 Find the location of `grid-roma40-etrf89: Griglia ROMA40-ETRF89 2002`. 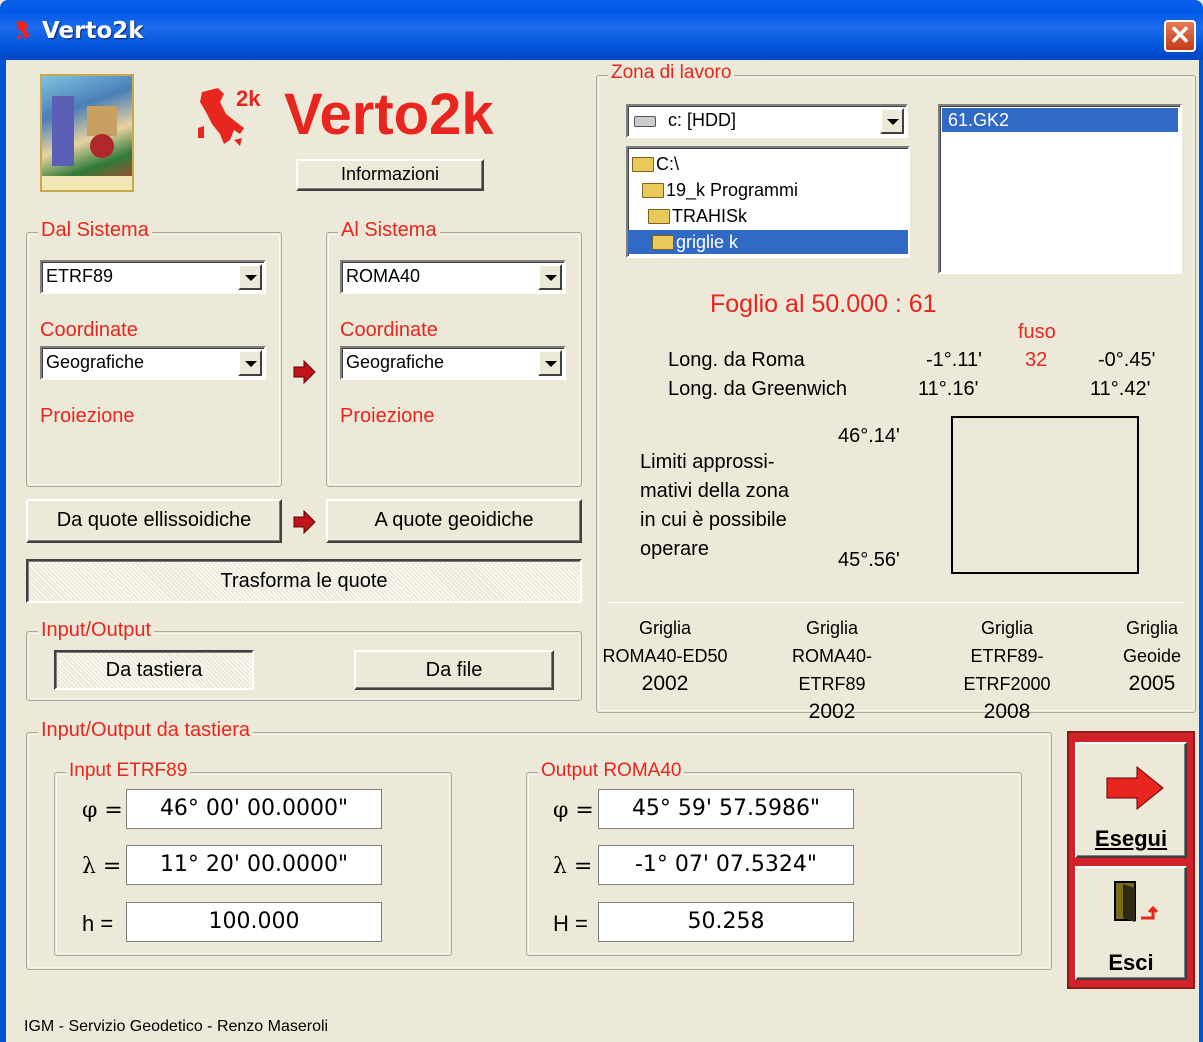

grid-roma40-etrf89: Griglia ROMA40-ETRF89 2002 is located at coordinates (831, 670).